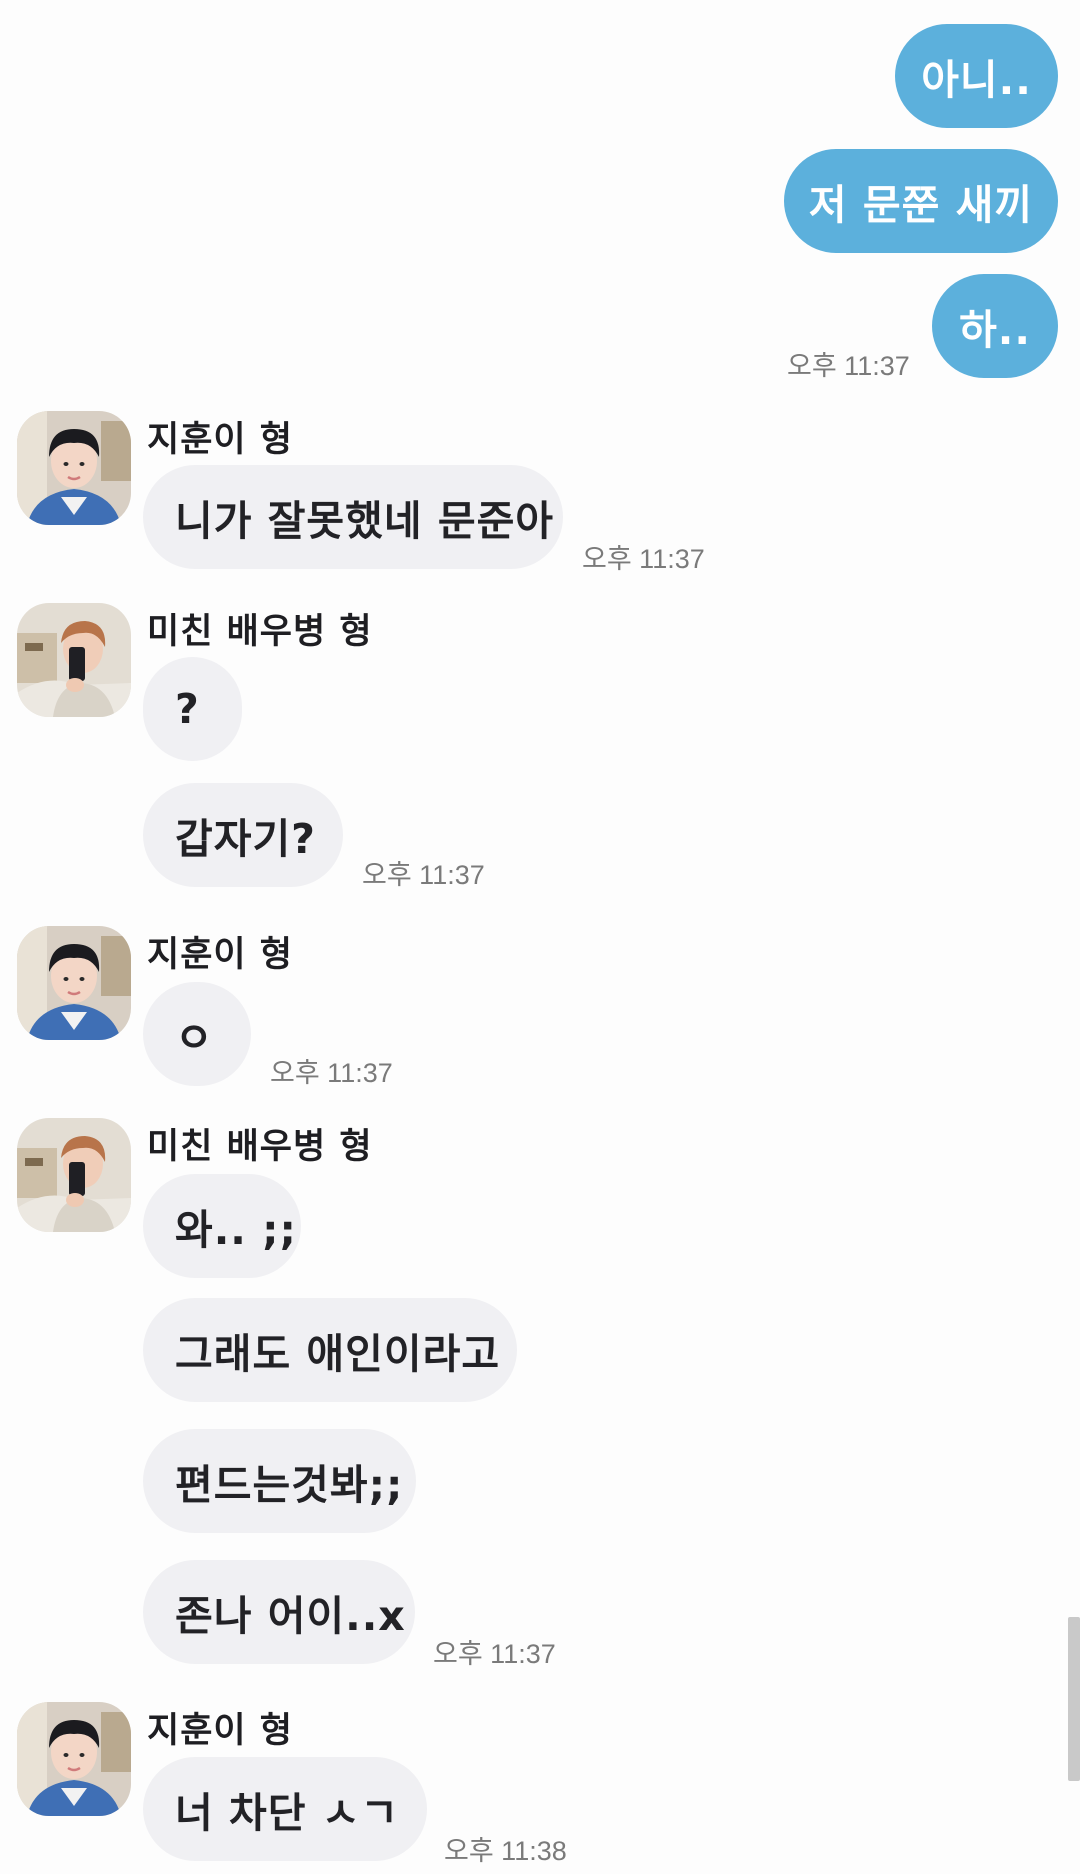  I want to click on incoming-message: 너 차단 ㅅㄱ, so click(285, 1809).